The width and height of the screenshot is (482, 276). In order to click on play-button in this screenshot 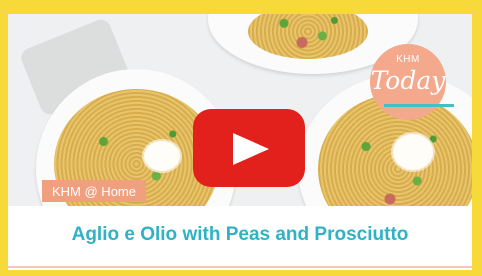, I will do `click(249, 148)`.